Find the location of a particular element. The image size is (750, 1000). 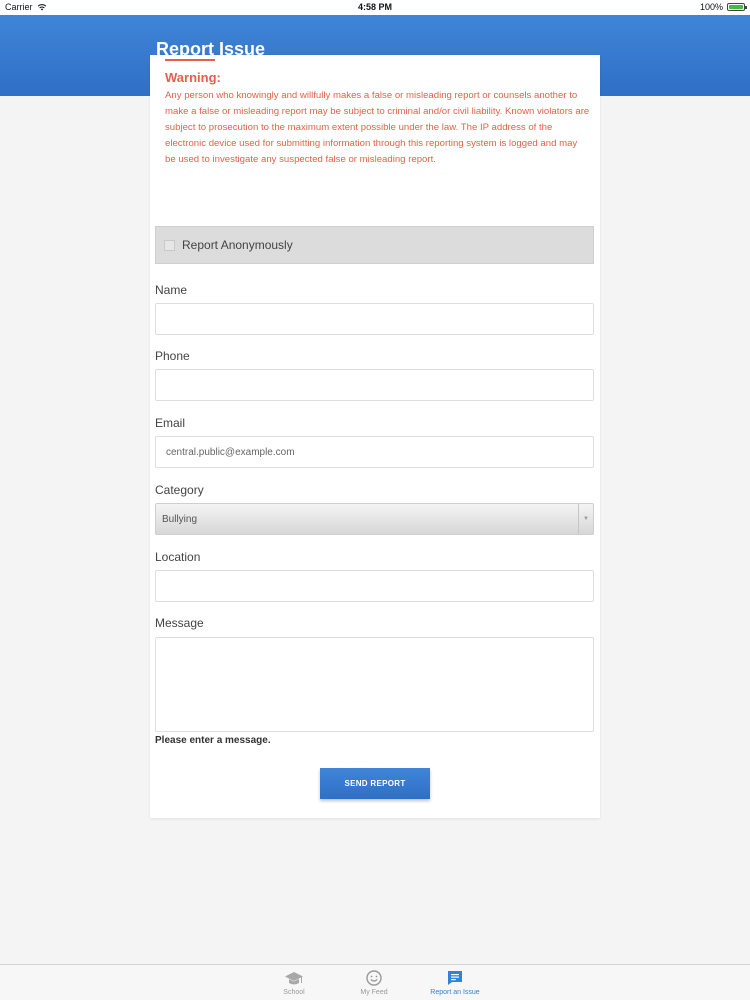

location-label: Location is located at coordinates (178, 557).